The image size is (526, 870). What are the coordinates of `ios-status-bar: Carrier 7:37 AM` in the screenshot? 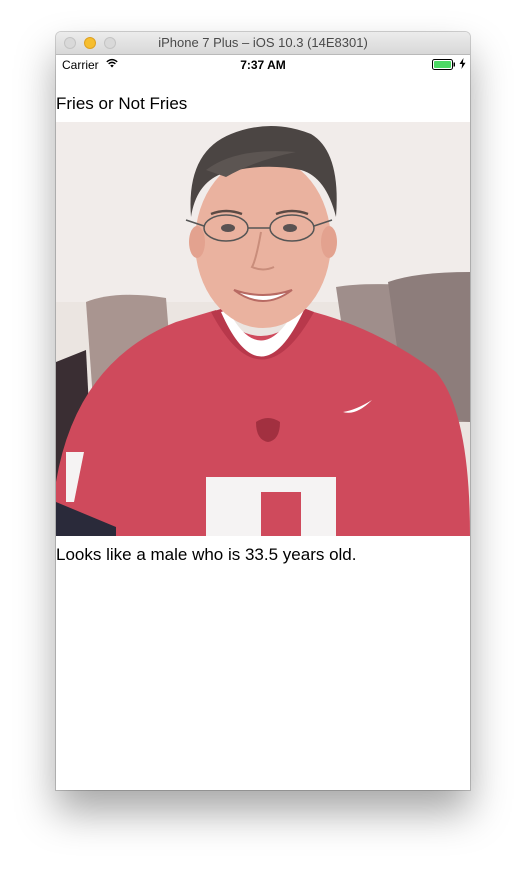 It's located at (263, 65).